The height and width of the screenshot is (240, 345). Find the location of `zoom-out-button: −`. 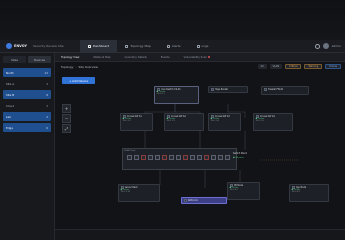

zoom-out-button: − is located at coordinates (66, 118).